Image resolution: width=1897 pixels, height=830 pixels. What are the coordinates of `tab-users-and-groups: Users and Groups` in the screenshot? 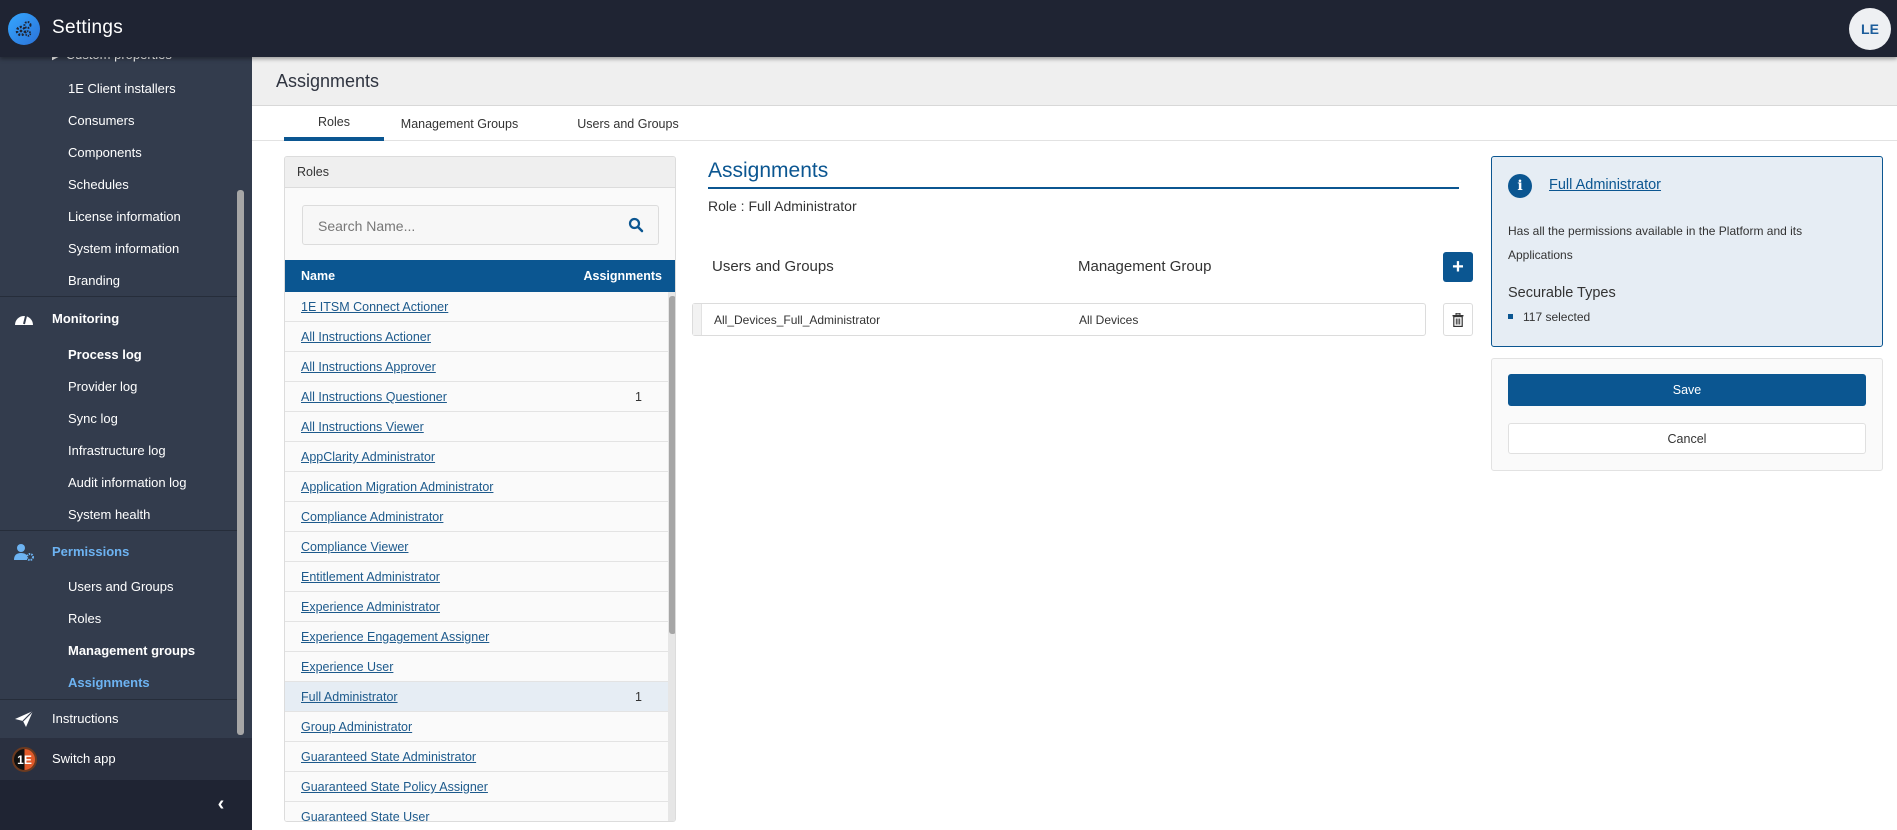 It's located at (628, 123).